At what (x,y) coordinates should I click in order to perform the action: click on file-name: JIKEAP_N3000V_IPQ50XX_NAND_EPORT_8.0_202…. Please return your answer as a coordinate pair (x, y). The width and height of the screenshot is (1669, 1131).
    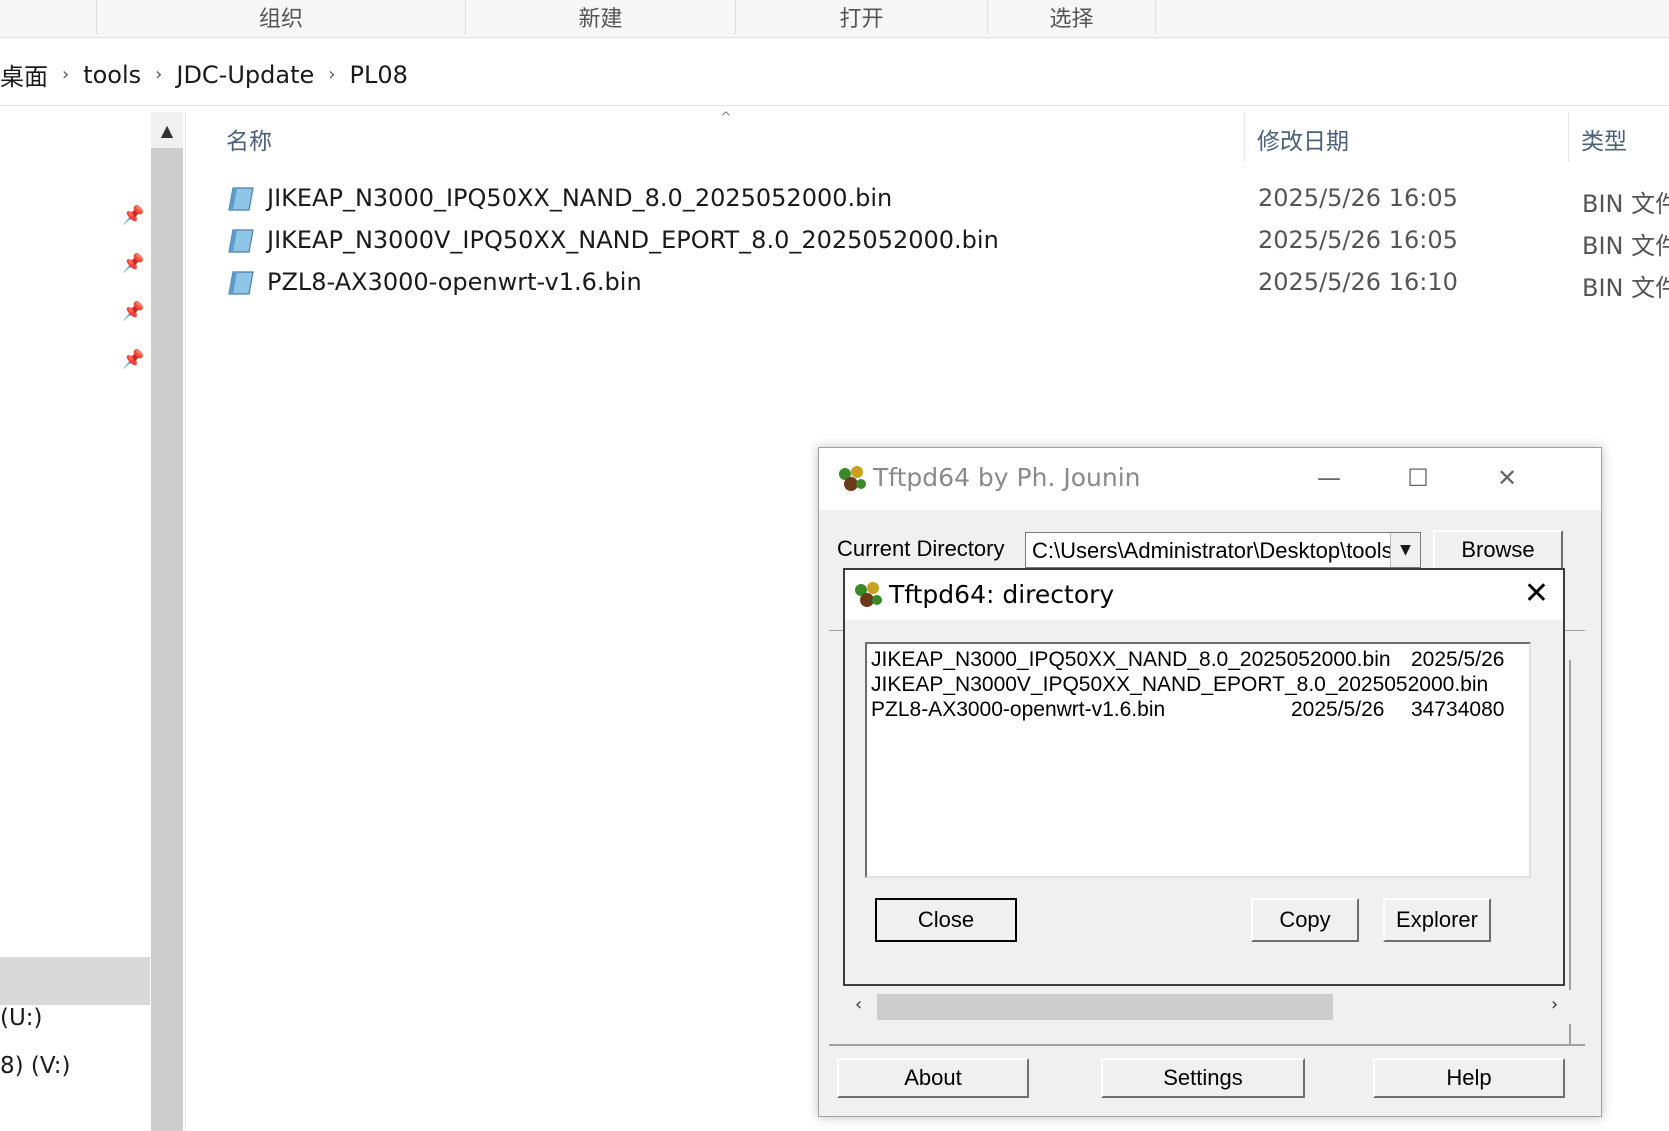
    Looking at the image, I should click on (633, 240).